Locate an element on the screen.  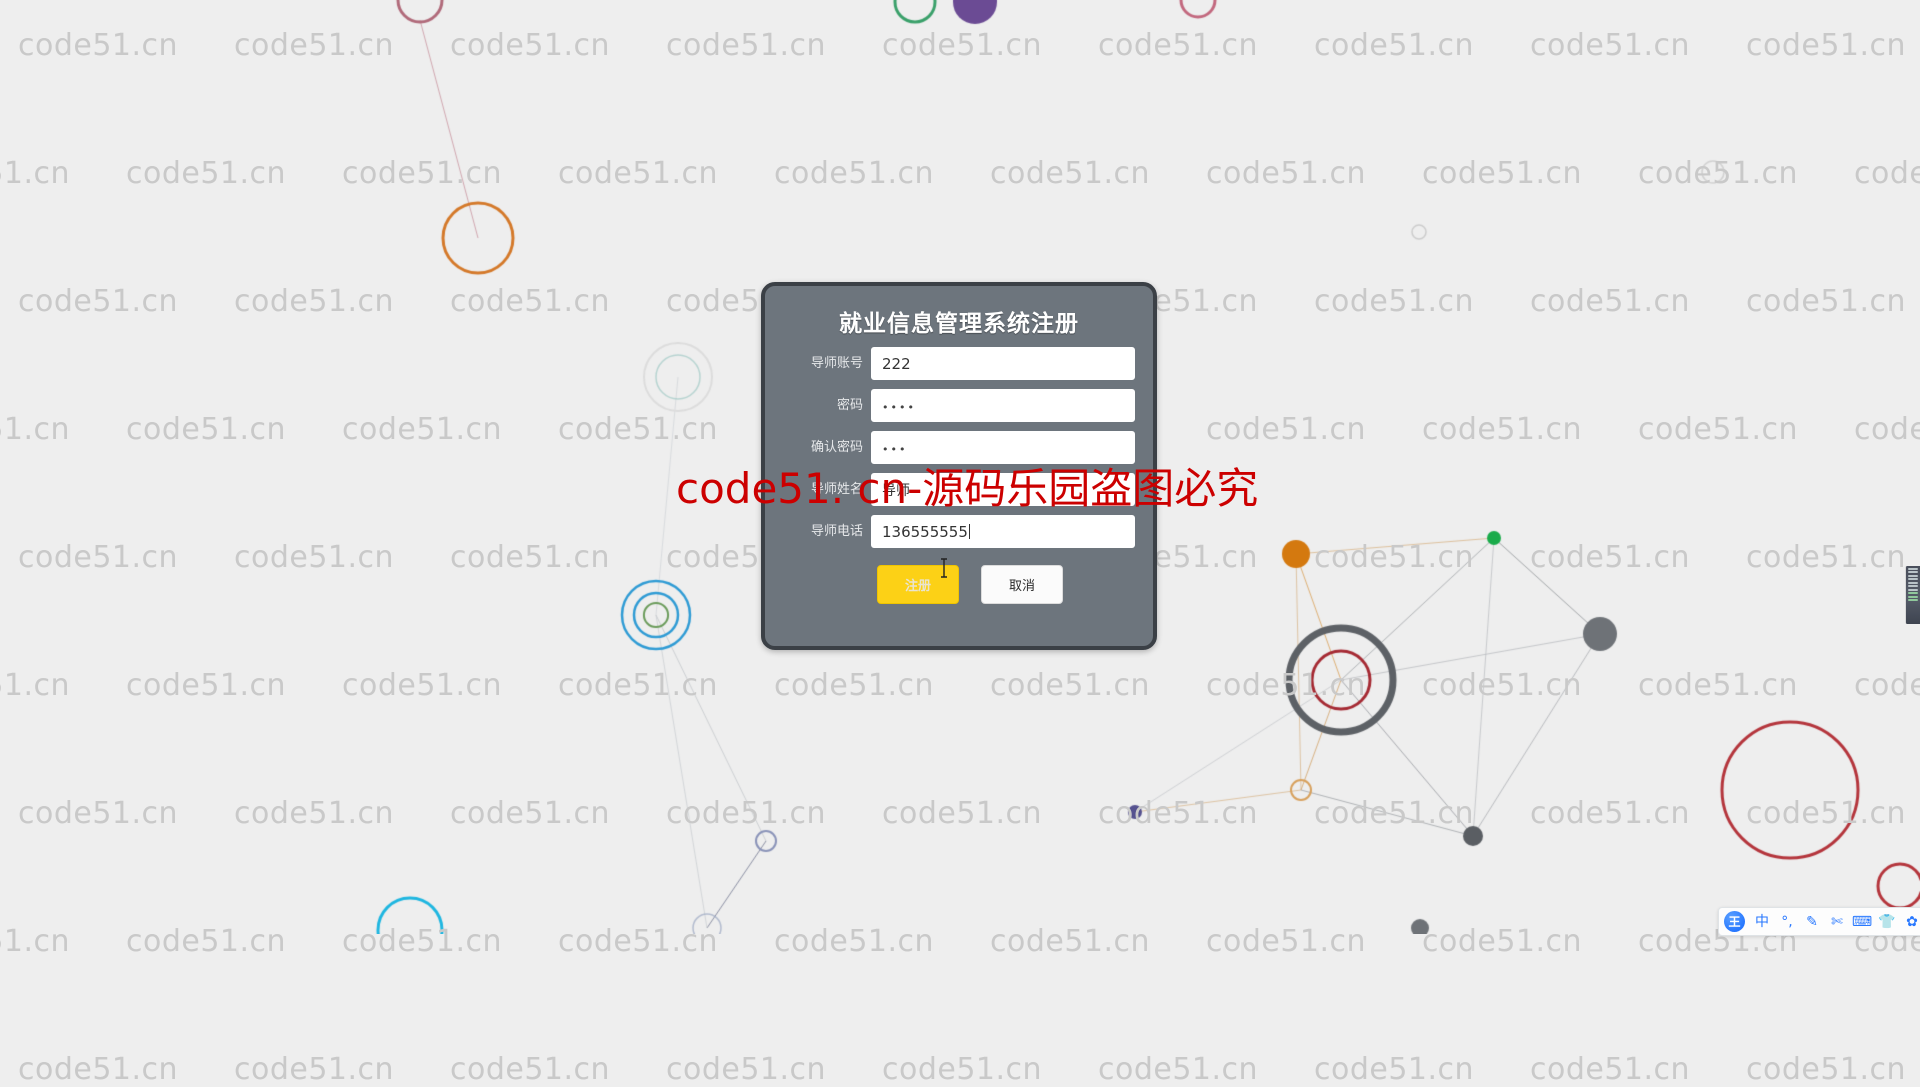
input-confirm-password-value: ••• is located at coordinates (895, 449).